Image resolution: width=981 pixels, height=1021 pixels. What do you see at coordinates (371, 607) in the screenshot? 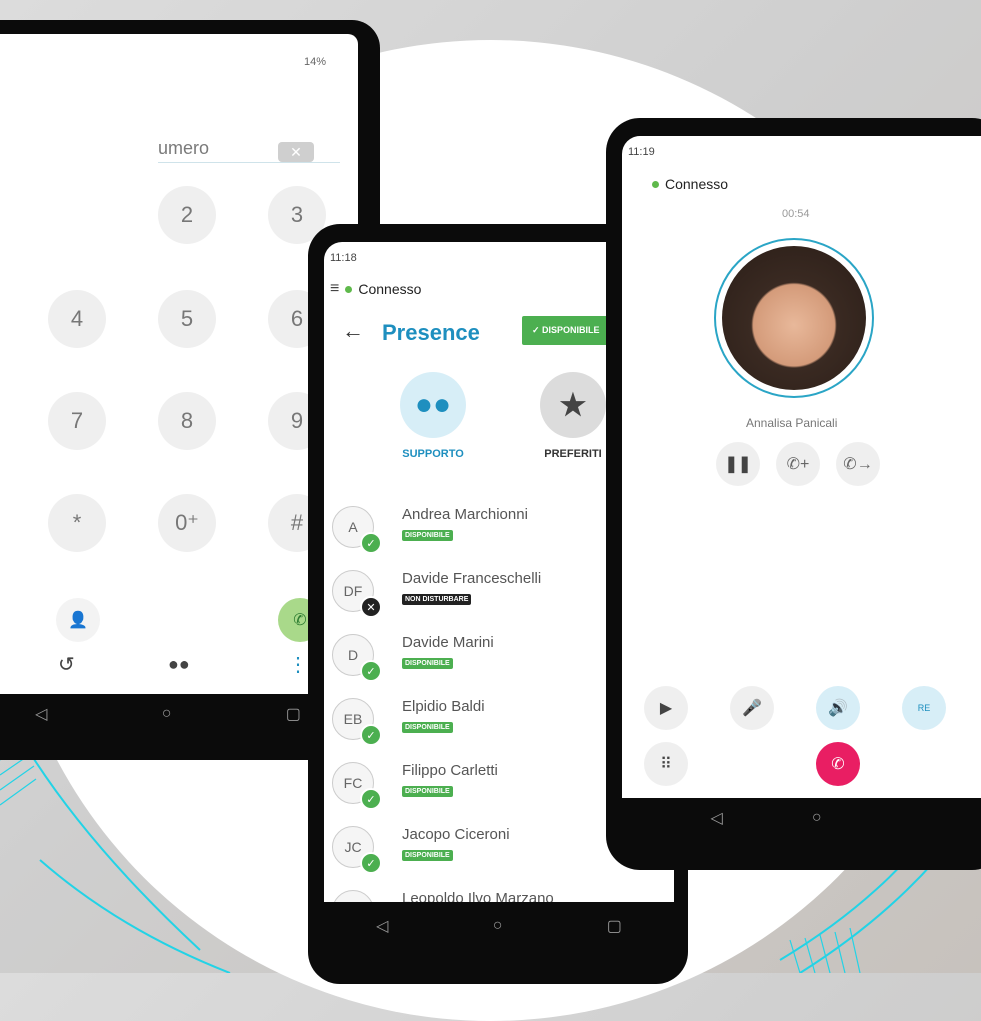
I see `dnd-x-icon: ✕` at bounding box center [371, 607].